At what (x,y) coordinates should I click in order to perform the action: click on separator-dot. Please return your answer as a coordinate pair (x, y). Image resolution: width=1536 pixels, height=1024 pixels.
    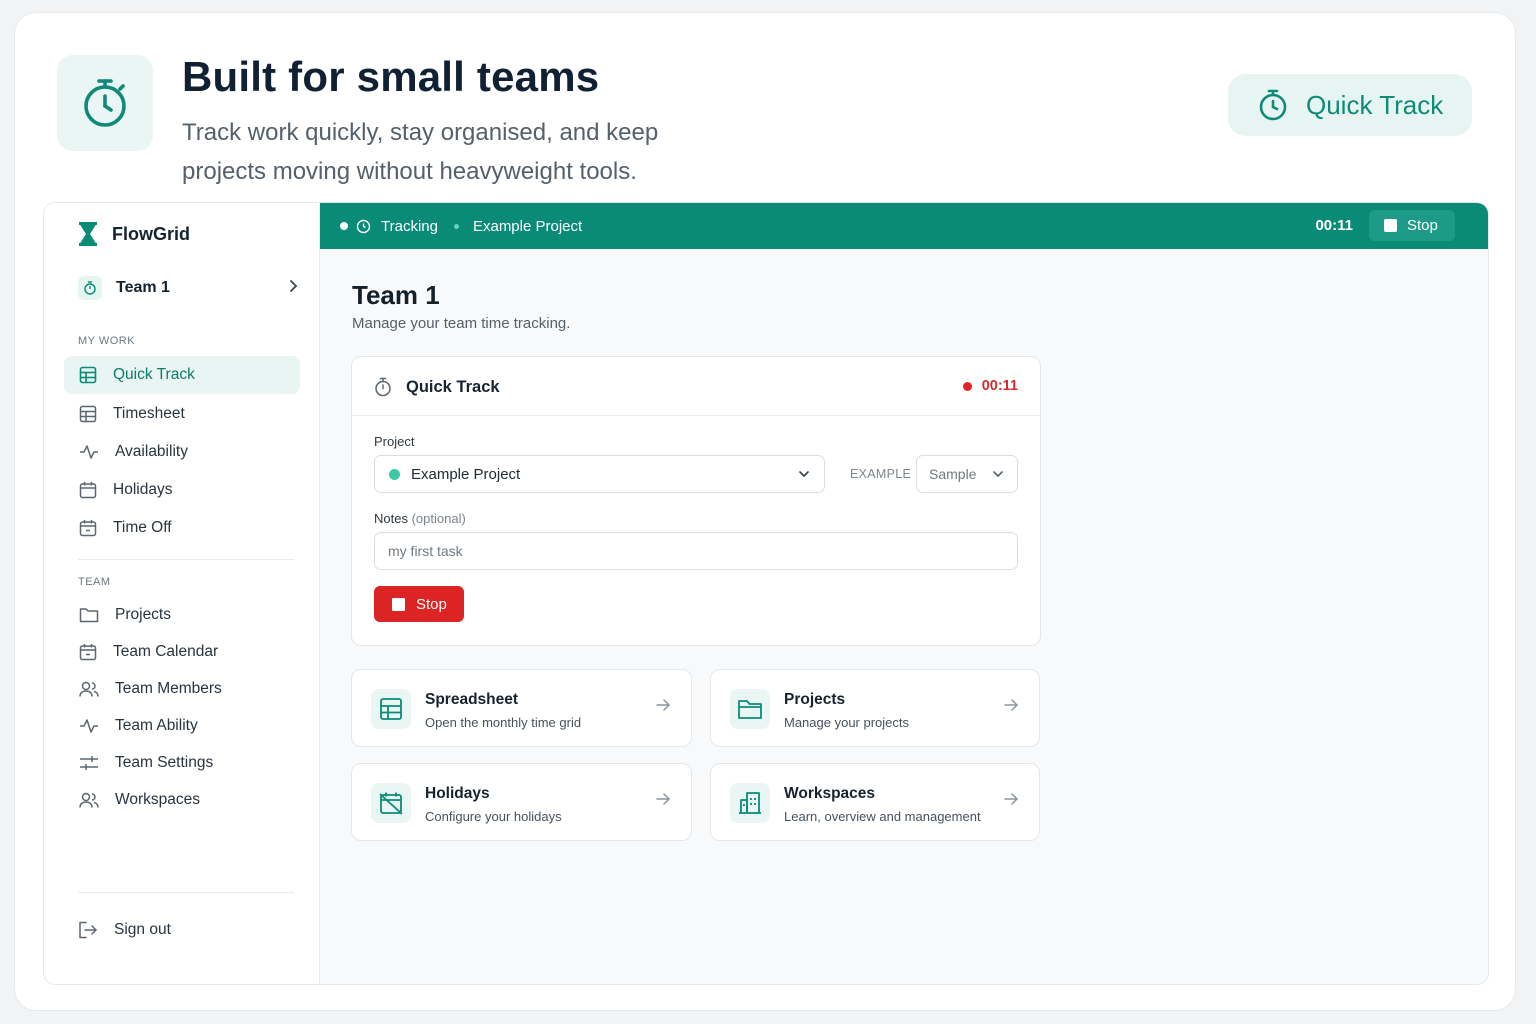
    Looking at the image, I should click on (456, 226).